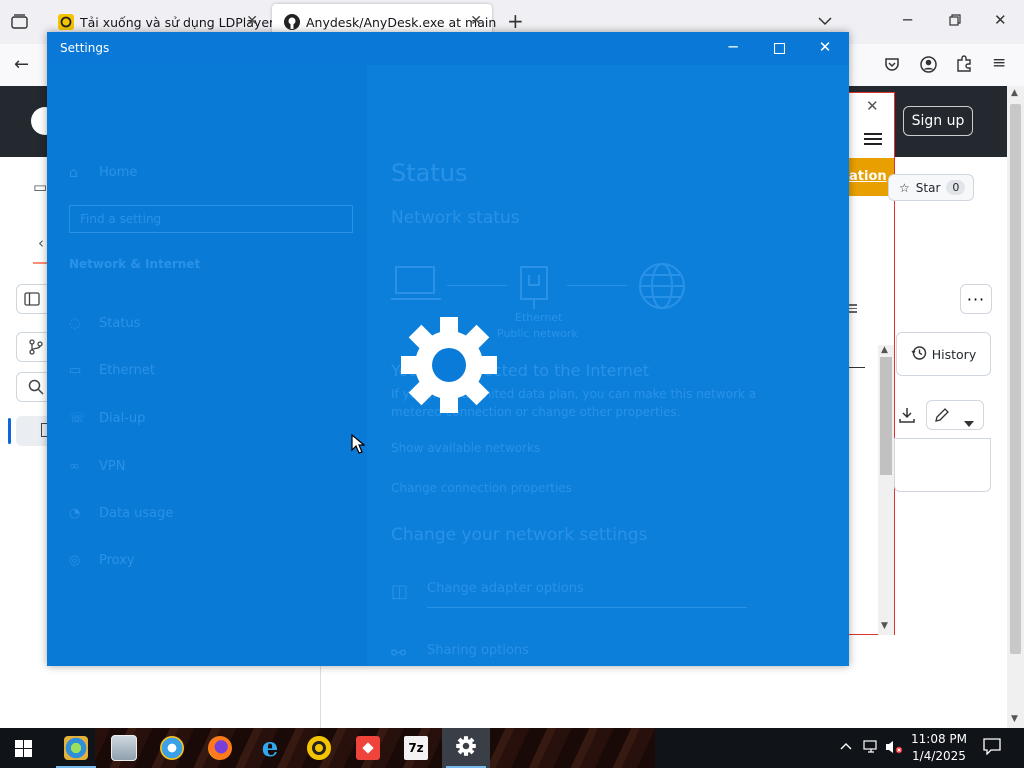 The width and height of the screenshot is (1024, 768). What do you see at coordinates (907, 417) in the screenshot?
I see `download-icon` at bounding box center [907, 417].